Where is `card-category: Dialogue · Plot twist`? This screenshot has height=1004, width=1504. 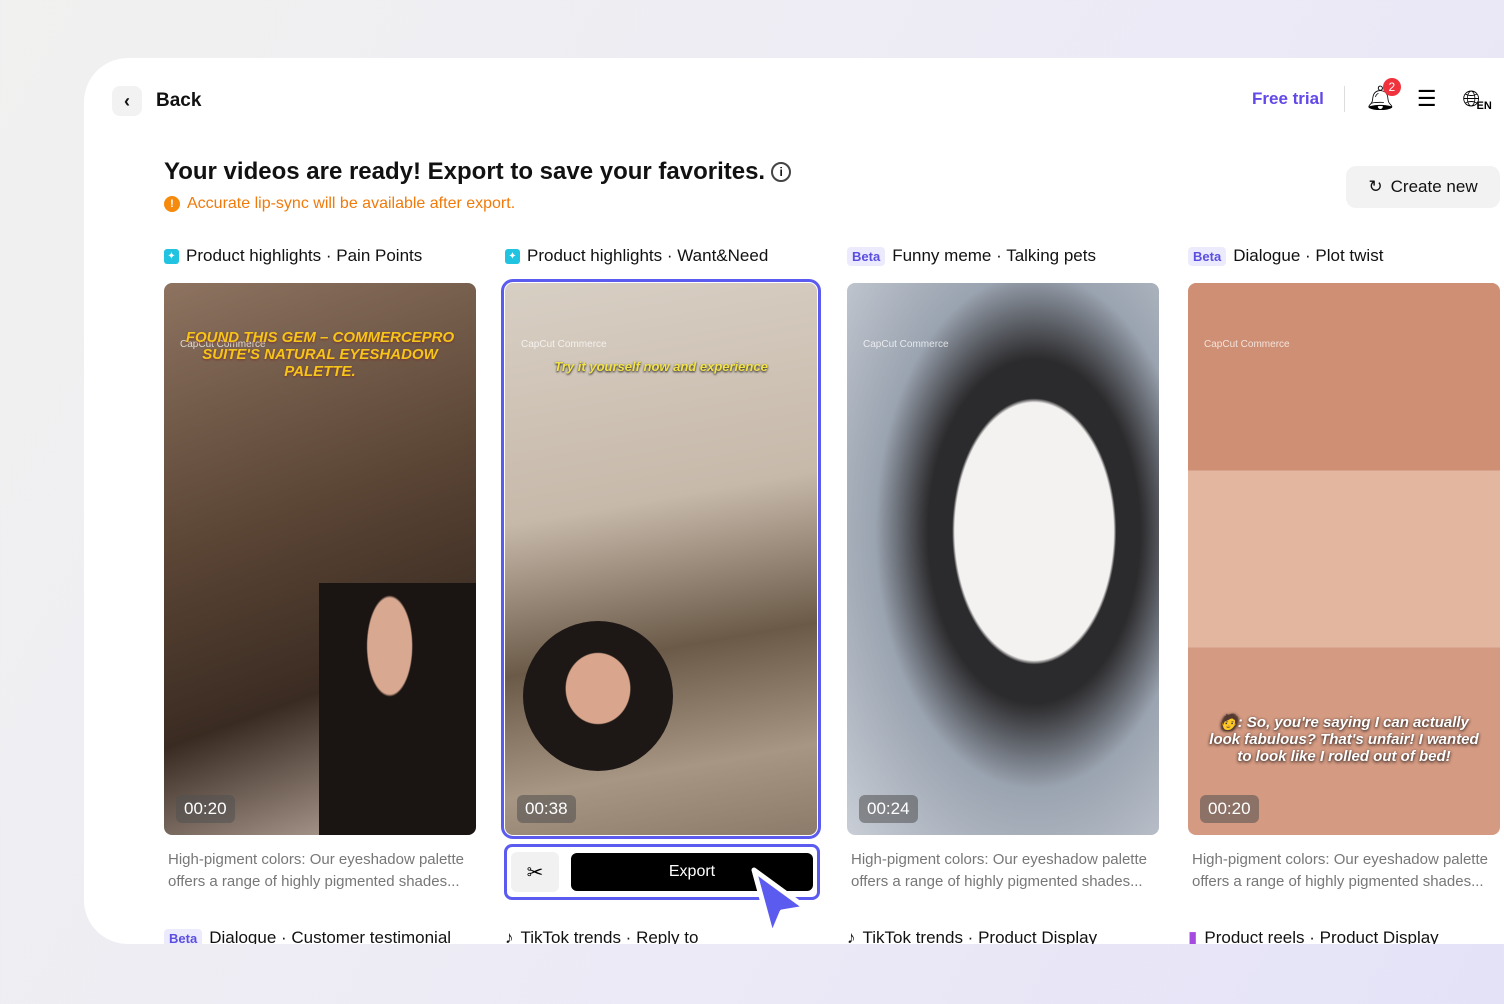 card-category: Dialogue · Plot twist is located at coordinates (1308, 255).